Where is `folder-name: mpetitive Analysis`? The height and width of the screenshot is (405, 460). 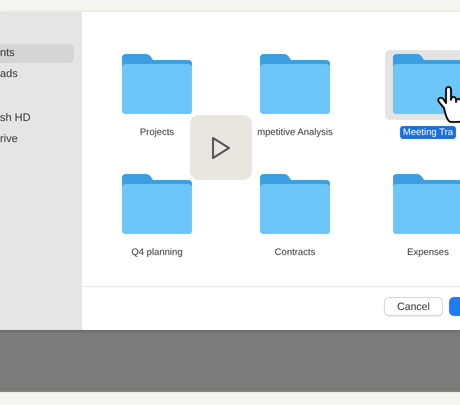
folder-name: mpetitive Analysis is located at coordinates (295, 132).